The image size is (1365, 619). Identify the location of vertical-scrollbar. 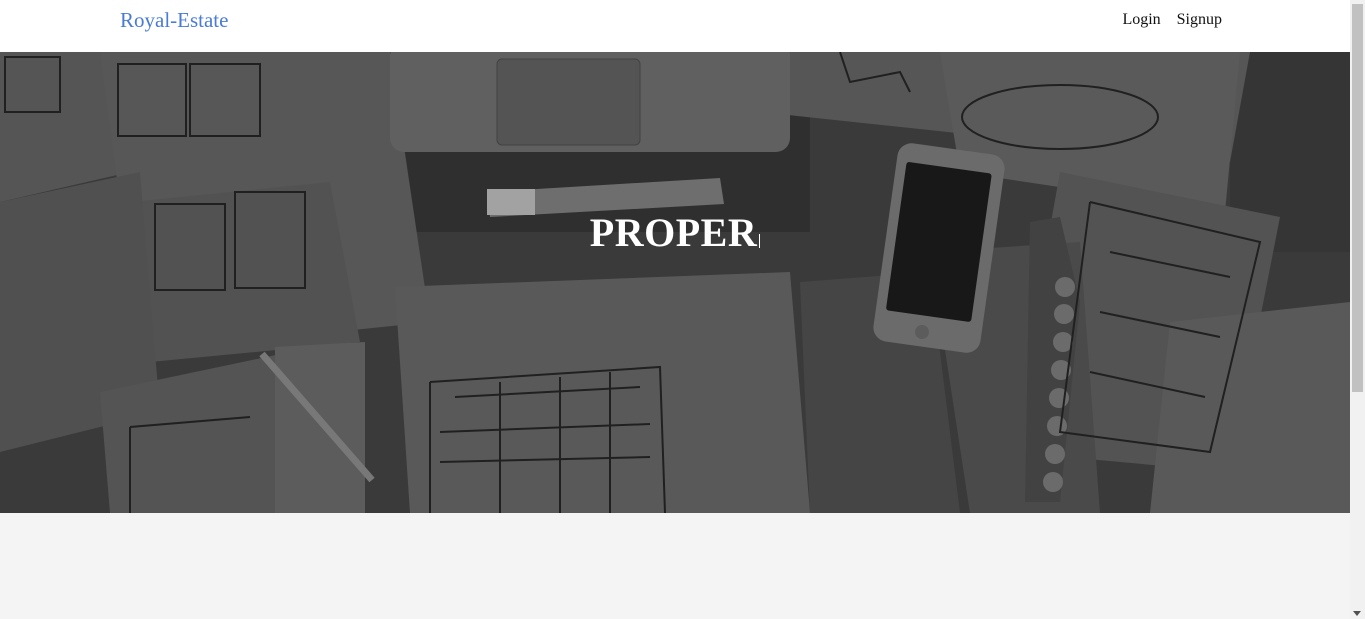
(1357, 309).